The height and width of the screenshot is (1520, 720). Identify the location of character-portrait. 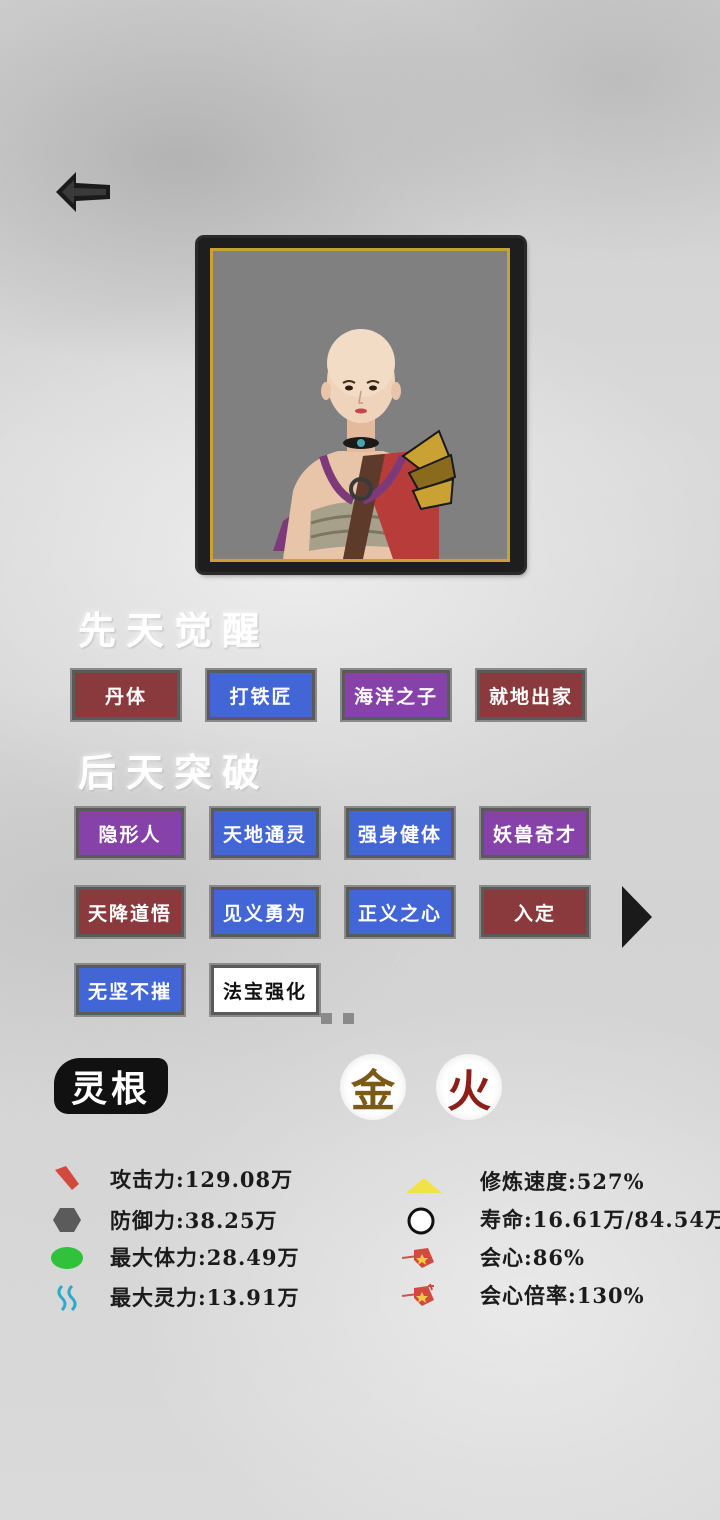
(360, 405).